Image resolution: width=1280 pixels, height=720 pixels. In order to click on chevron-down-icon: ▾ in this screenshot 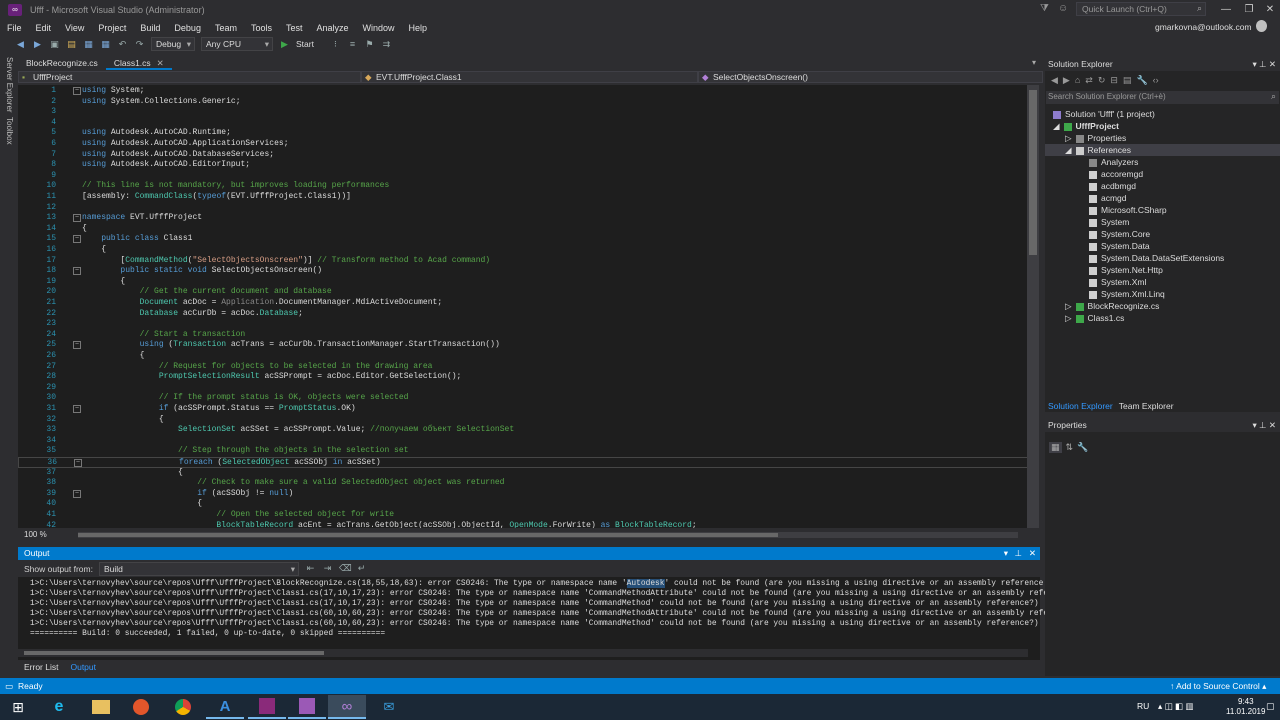, I will do `click(1034, 62)`.